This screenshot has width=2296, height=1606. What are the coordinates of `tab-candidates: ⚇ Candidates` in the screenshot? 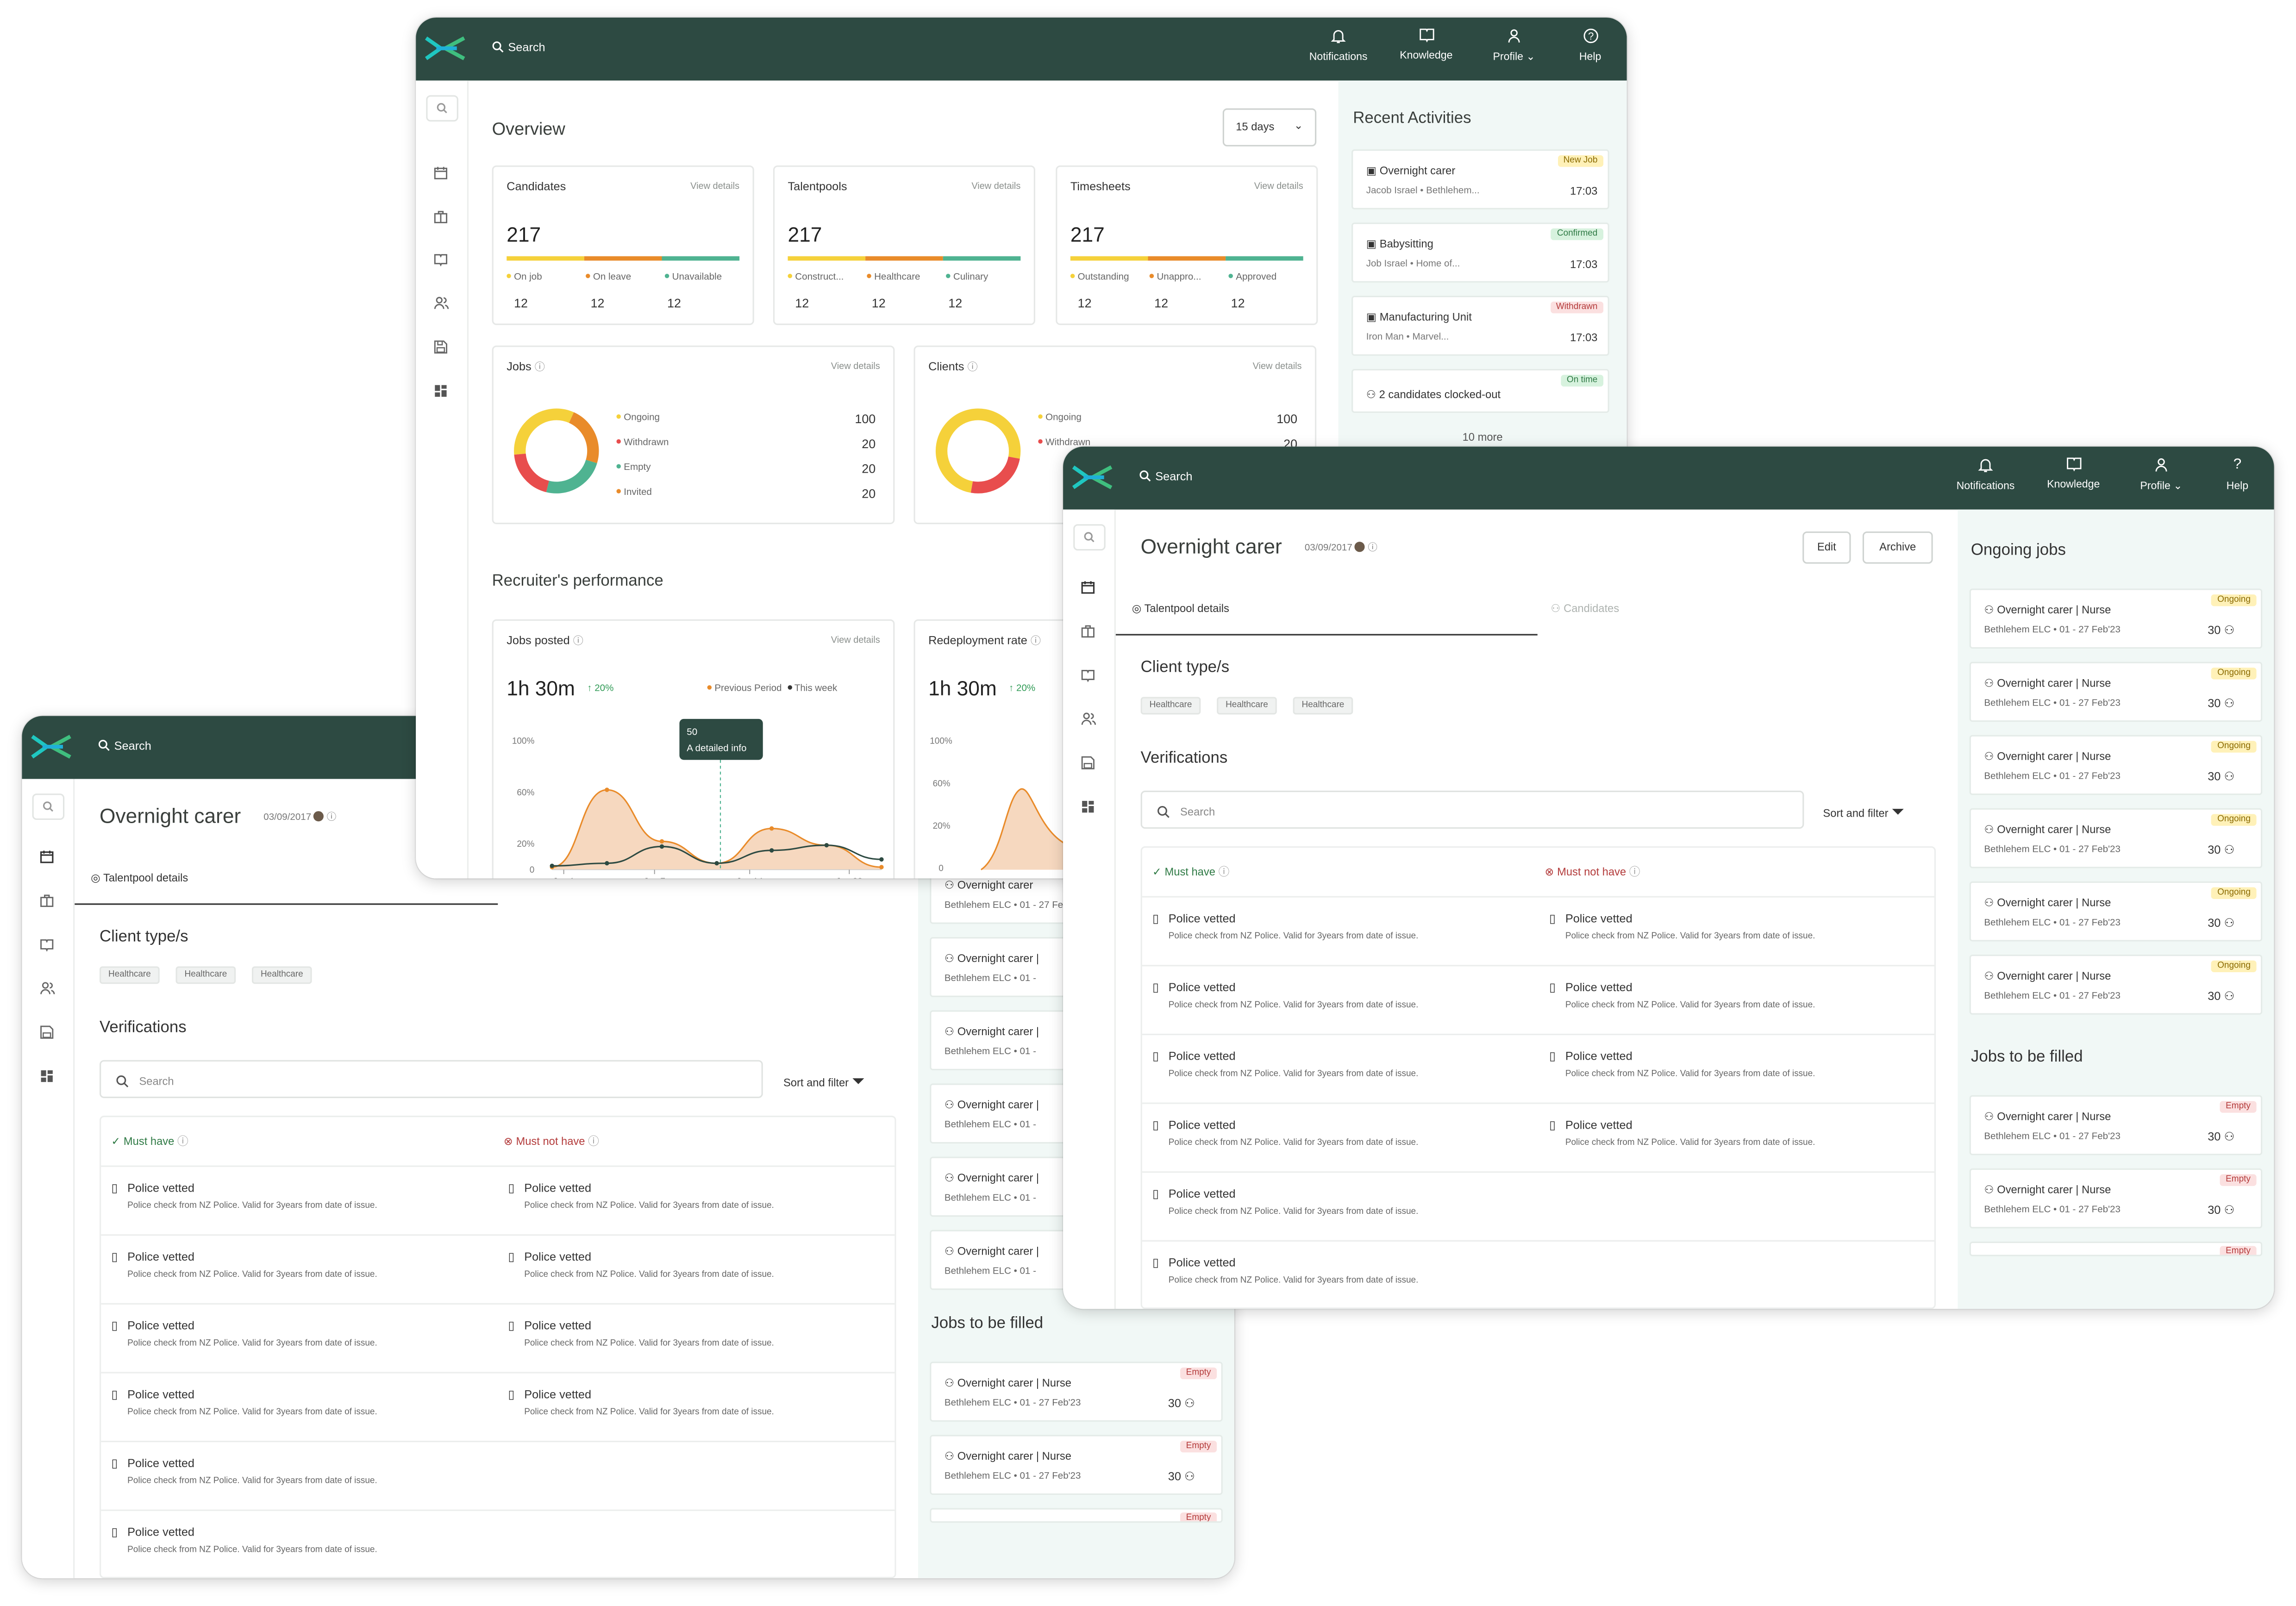 It's located at (1585, 608).